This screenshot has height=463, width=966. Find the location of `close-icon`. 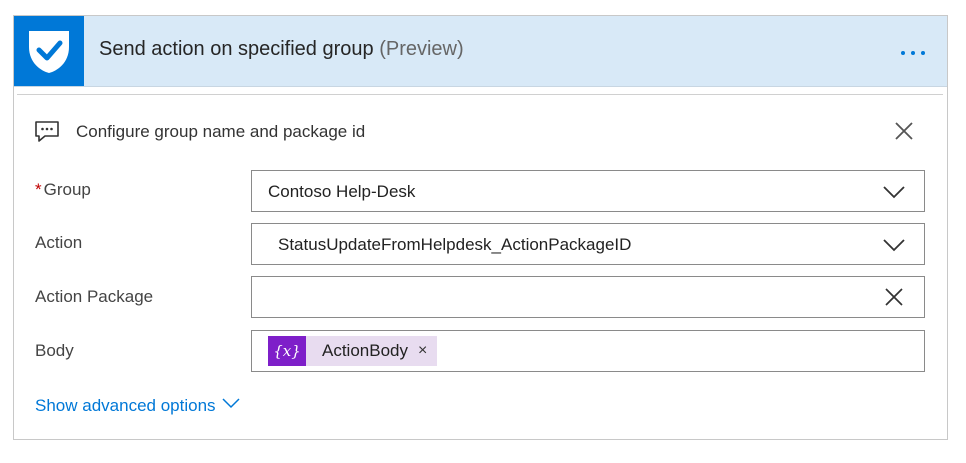

close-icon is located at coordinates (904, 131).